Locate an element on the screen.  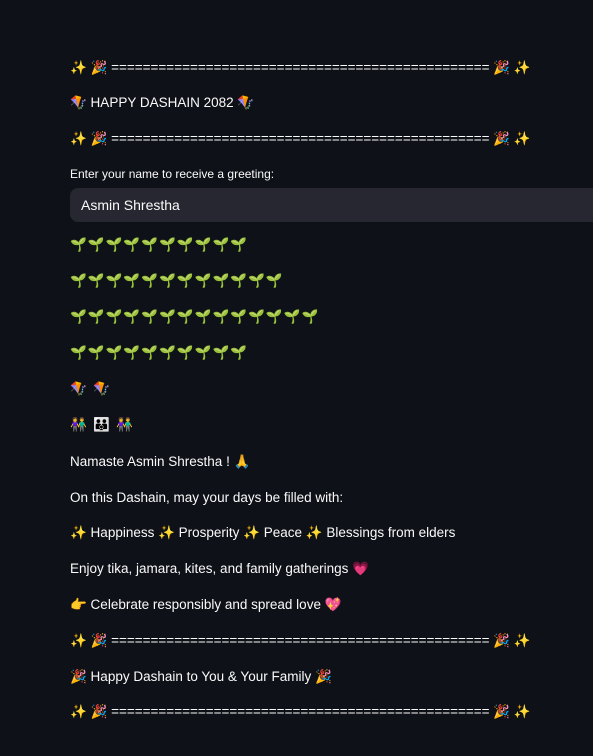
namaste-message: Namaste Asmin Shrestha ! 🙏 is located at coordinates (160, 461).